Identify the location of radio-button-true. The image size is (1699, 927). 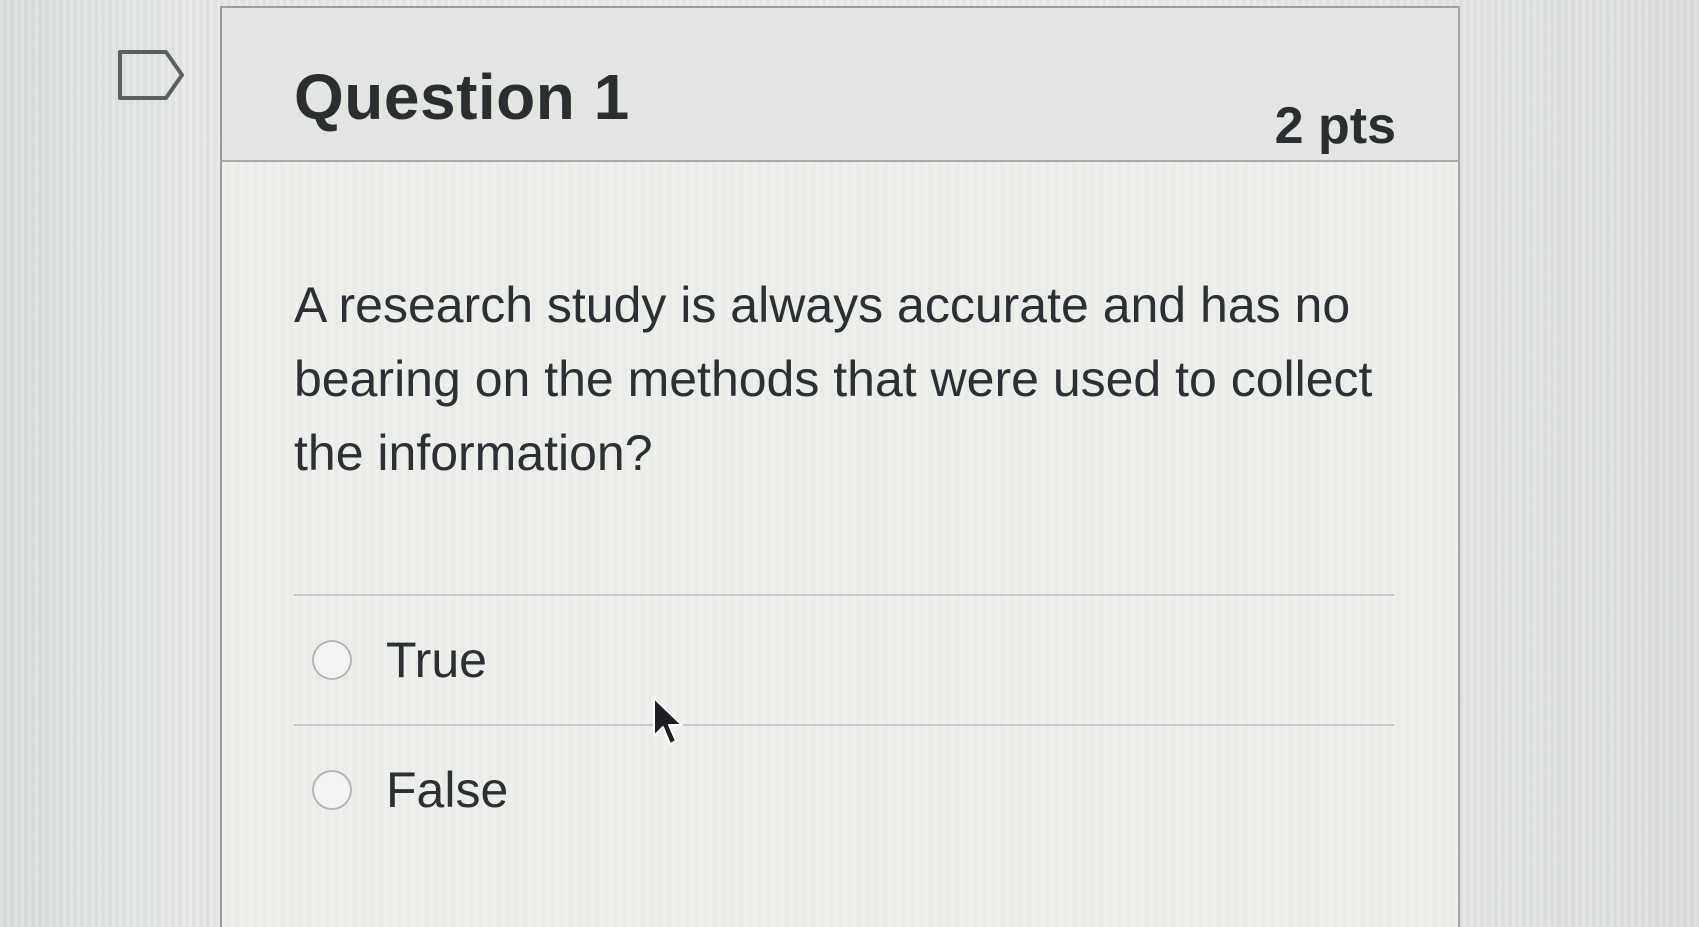
(332, 660).